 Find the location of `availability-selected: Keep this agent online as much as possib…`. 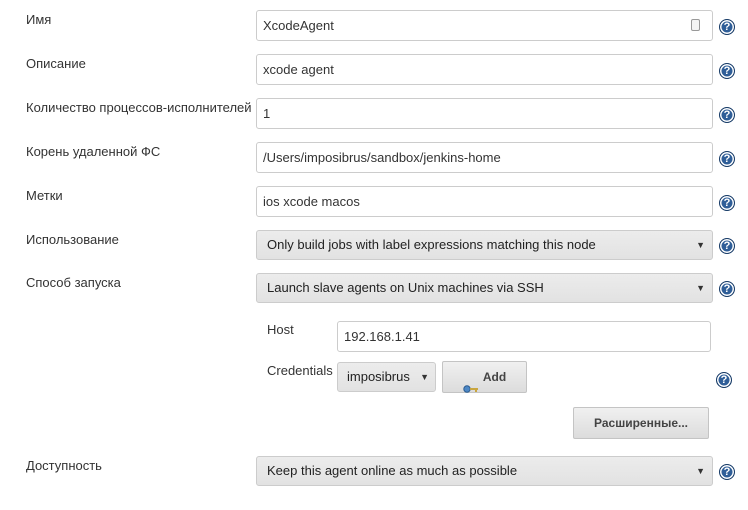

availability-selected: Keep this agent online as much as possib… is located at coordinates (392, 470).